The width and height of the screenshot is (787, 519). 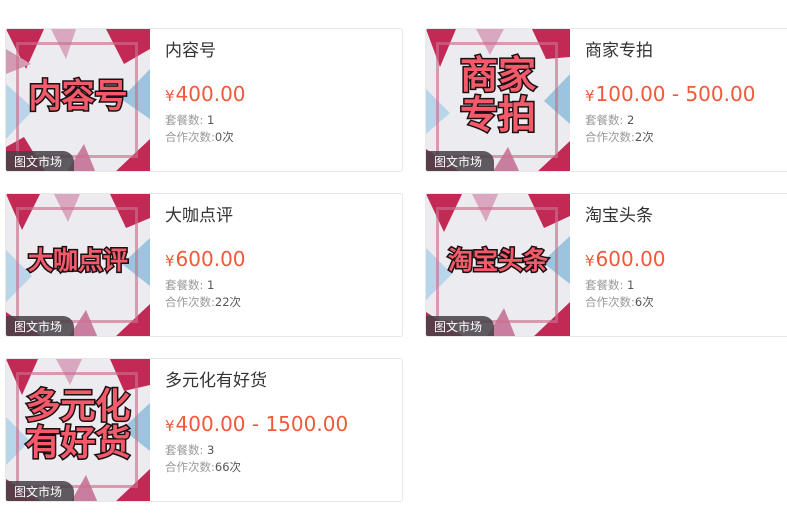 What do you see at coordinates (644, 302) in the screenshot?
I see `cooperation-count-value: 6次` at bounding box center [644, 302].